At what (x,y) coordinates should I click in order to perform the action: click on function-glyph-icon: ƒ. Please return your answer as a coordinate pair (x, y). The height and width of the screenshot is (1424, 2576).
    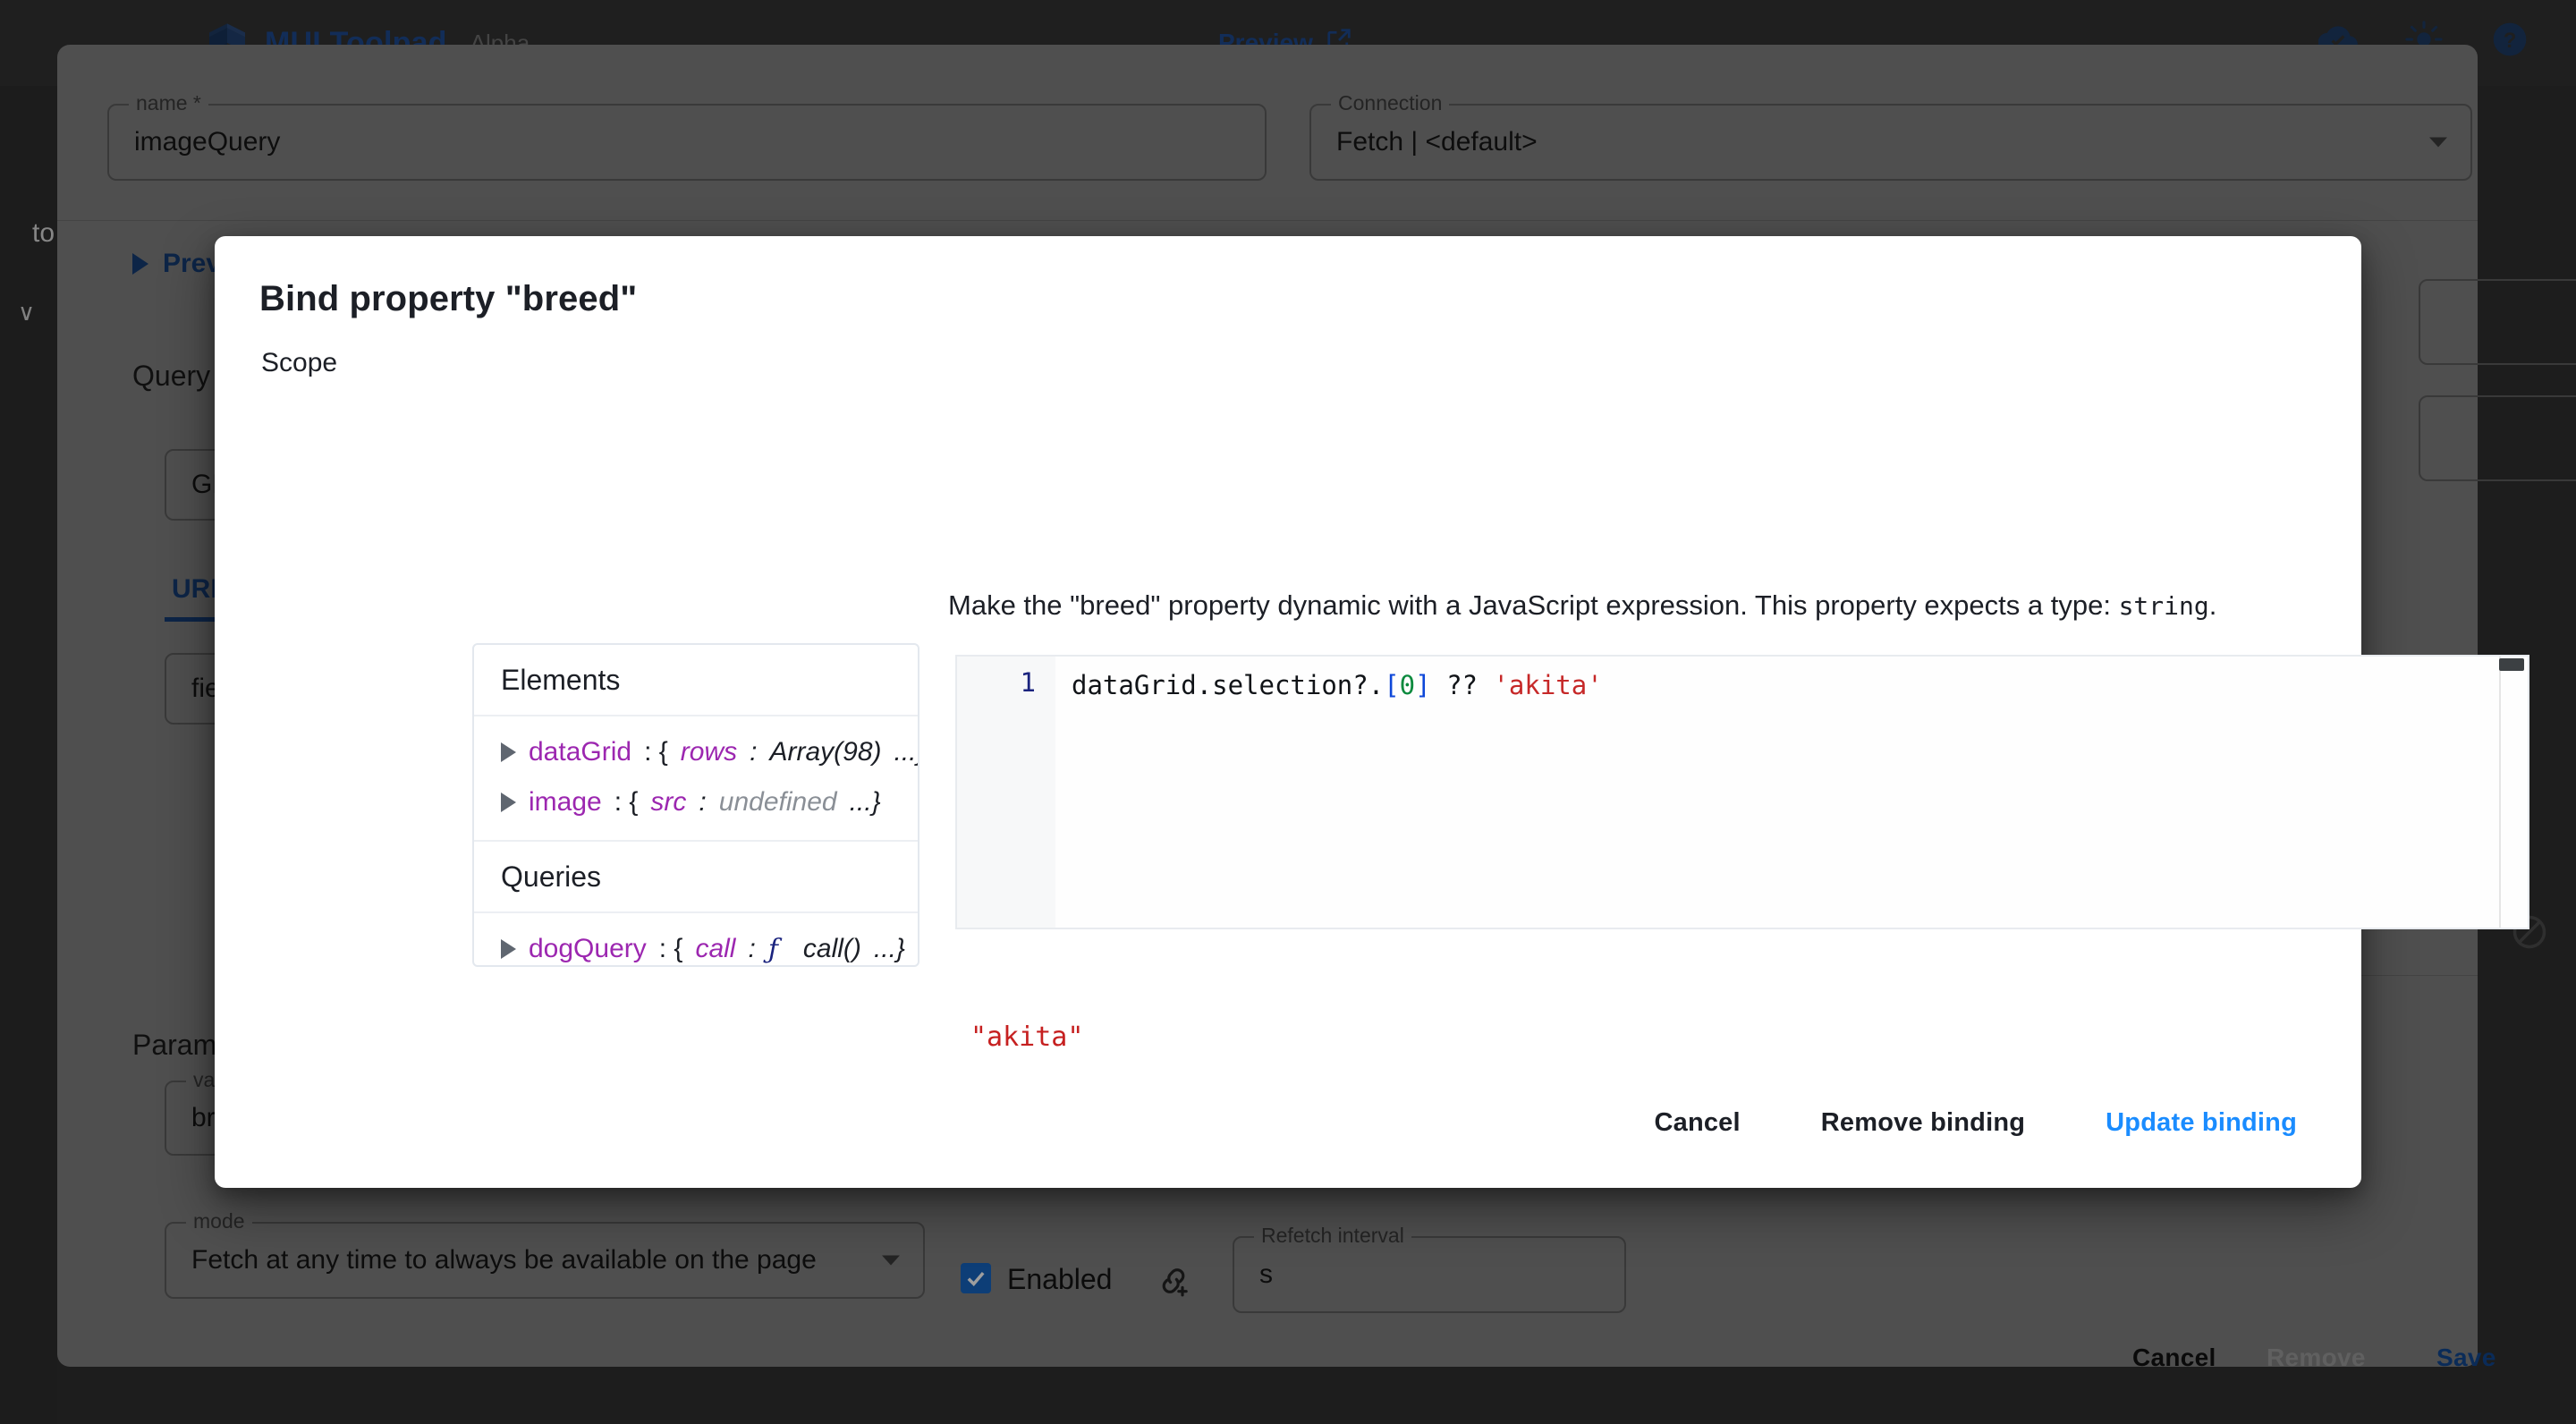
    Looking at the image, I should click on (772, 949).